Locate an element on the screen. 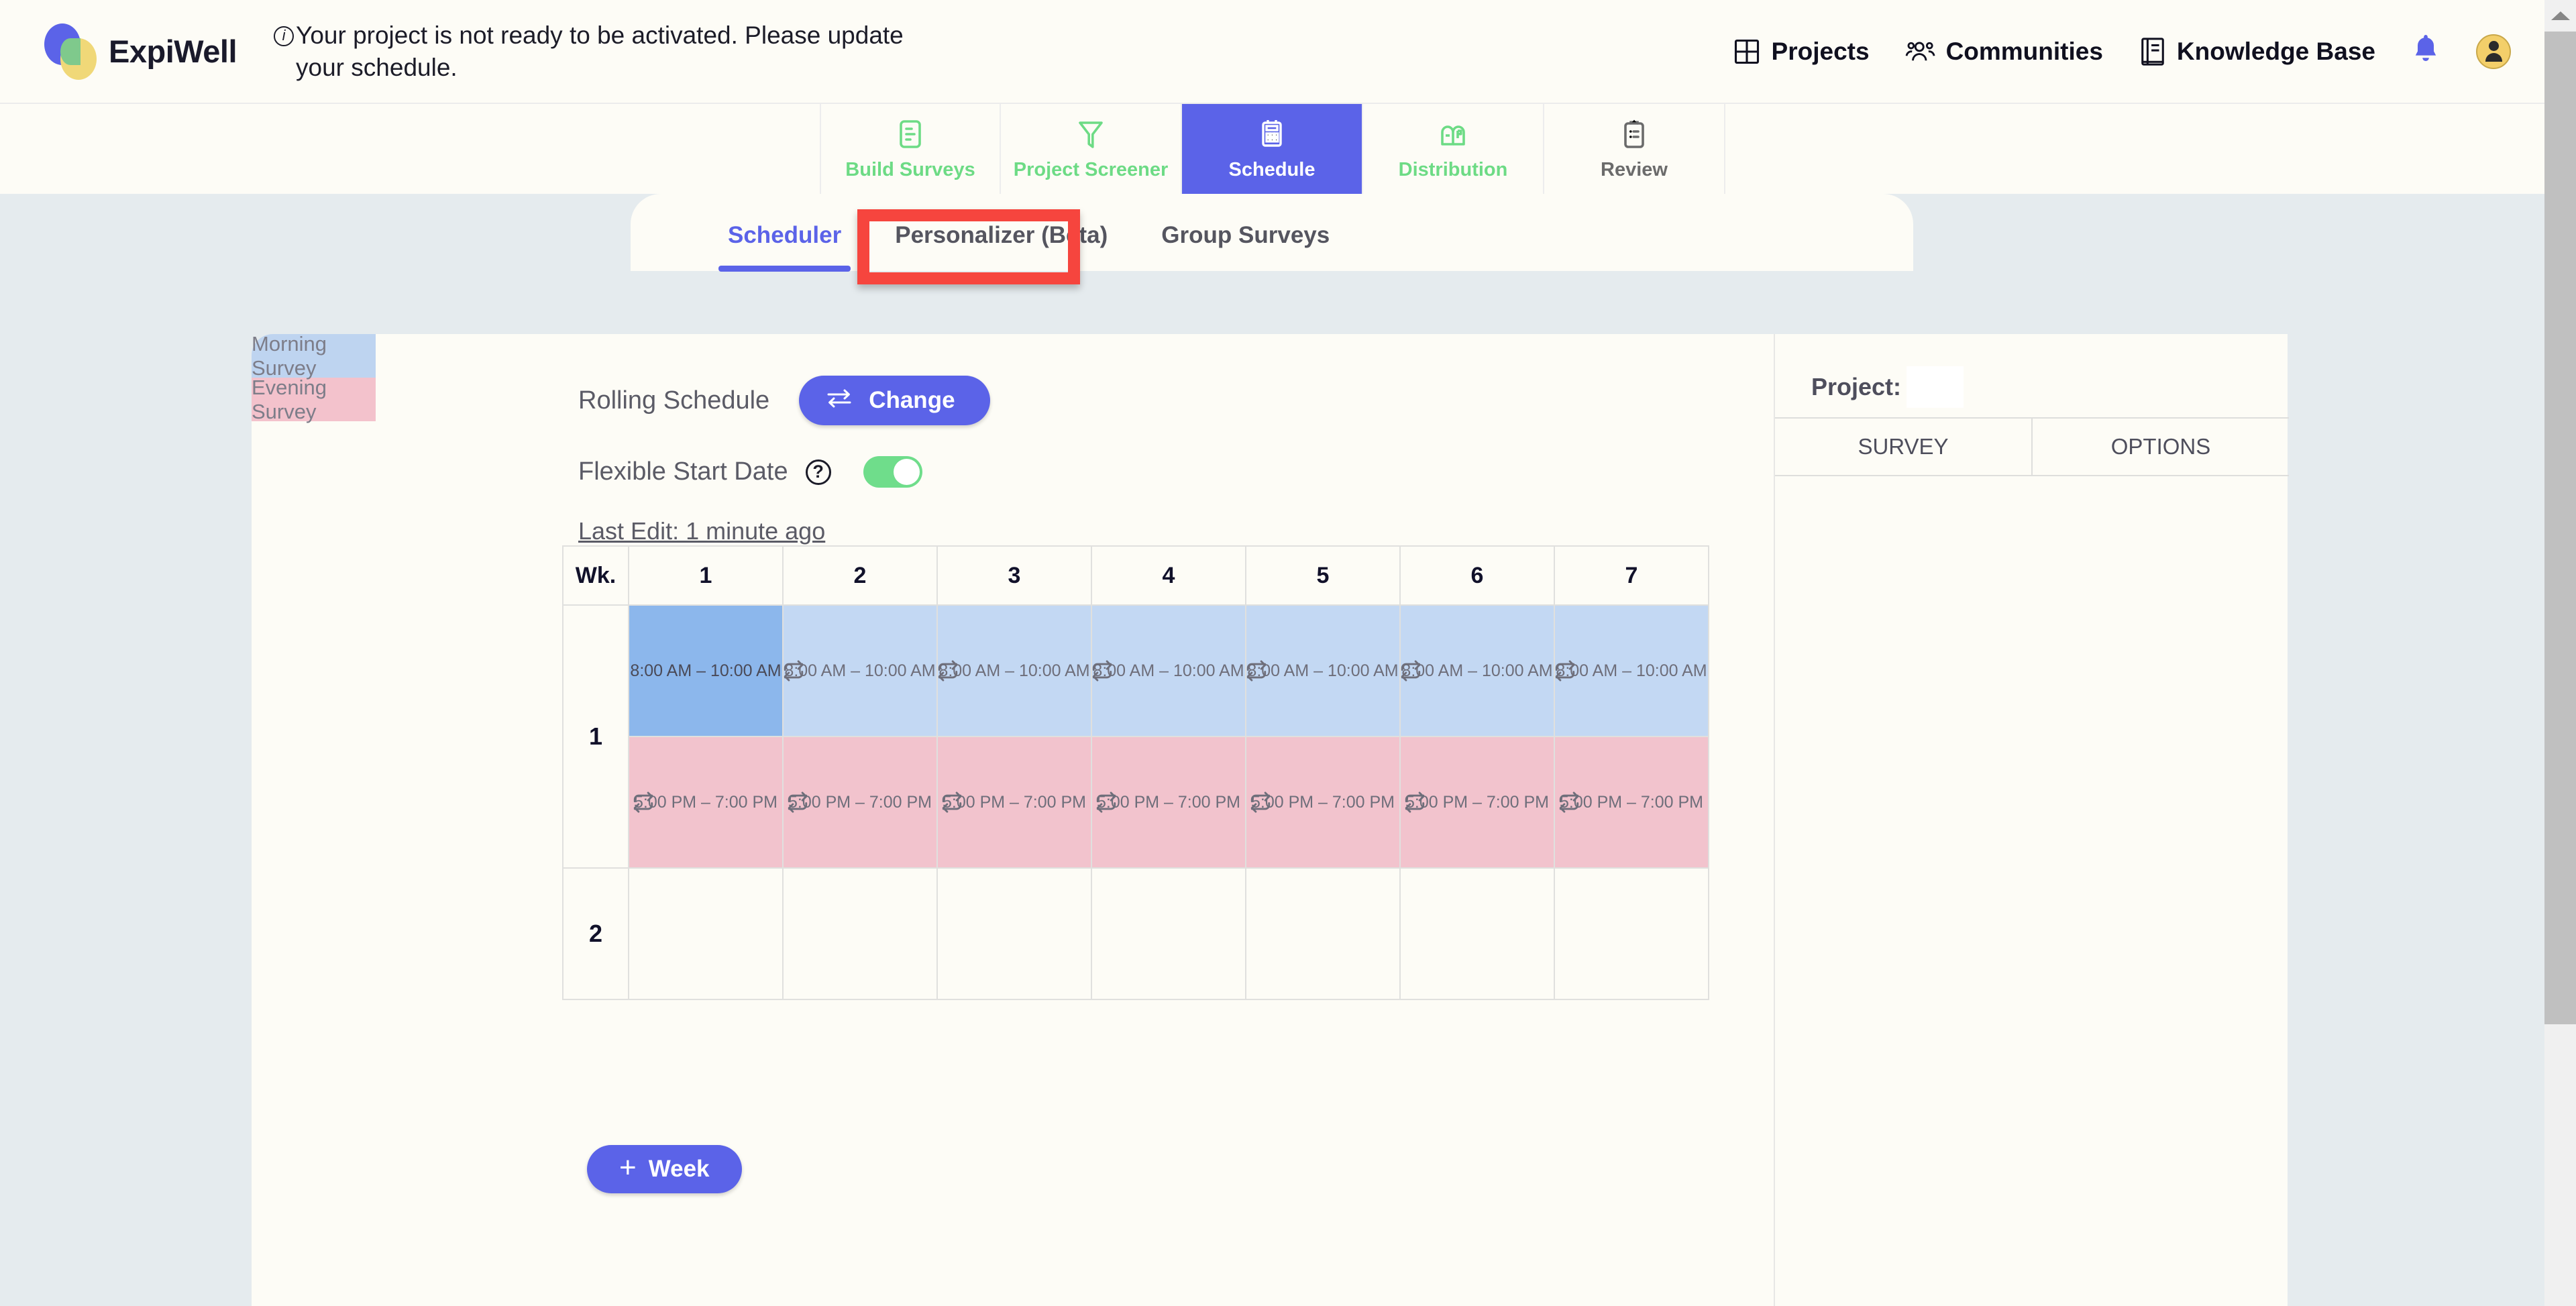 This screenshot has width=2576, height=1306. clipboard-check-icon is located at coordinates (1634, 136).